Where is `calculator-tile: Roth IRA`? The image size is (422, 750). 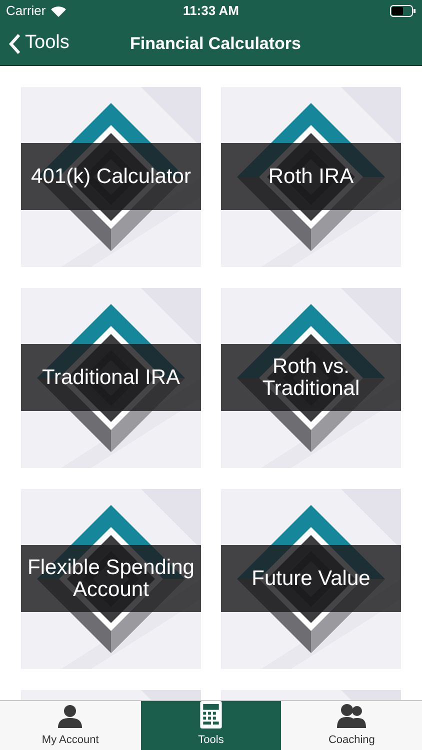 calculator-tile: Roth IRA is located at coordinates (311, 177).